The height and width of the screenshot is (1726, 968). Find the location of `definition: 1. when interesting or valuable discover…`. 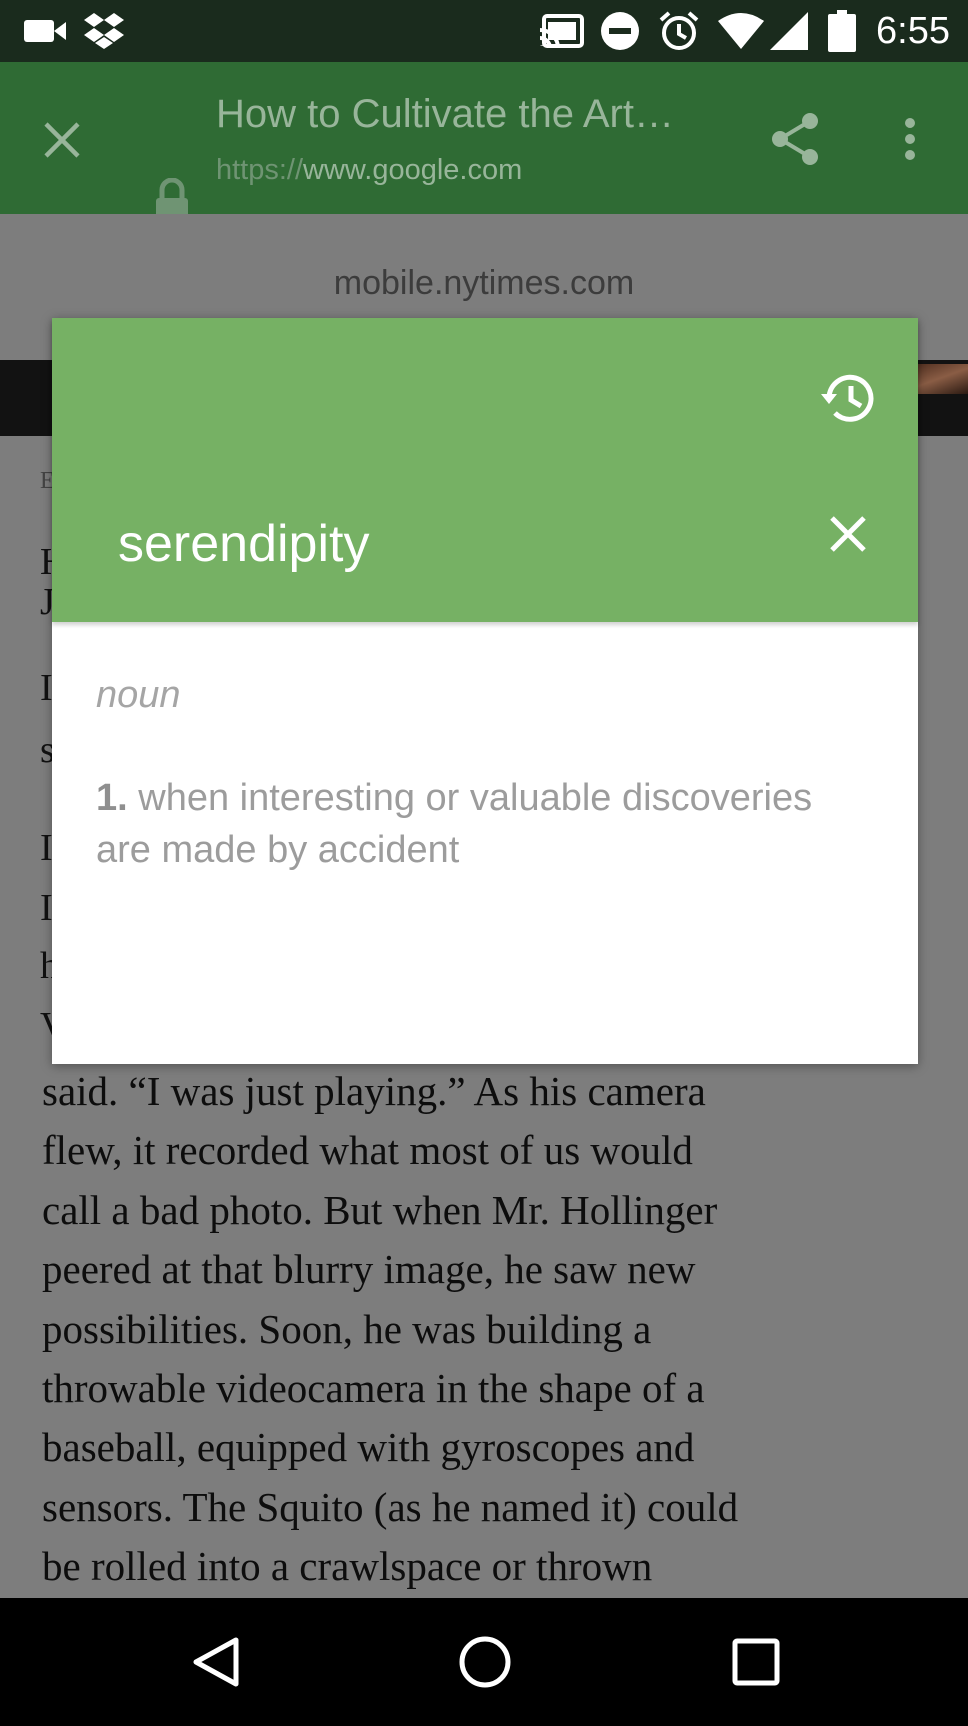

definition: 1. when interesting or valuable discover… is located at coordinates (476, 824).